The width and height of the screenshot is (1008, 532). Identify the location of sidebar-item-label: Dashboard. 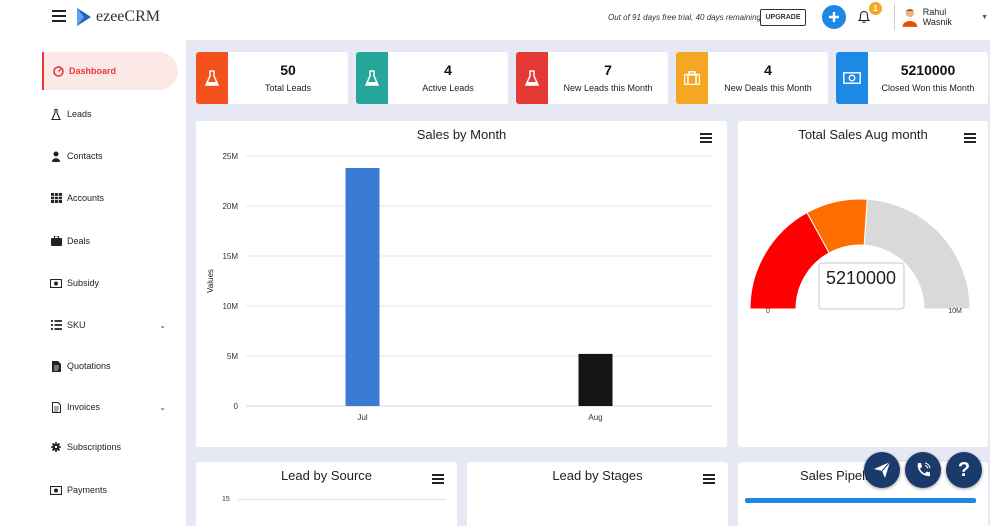
(93, 71).